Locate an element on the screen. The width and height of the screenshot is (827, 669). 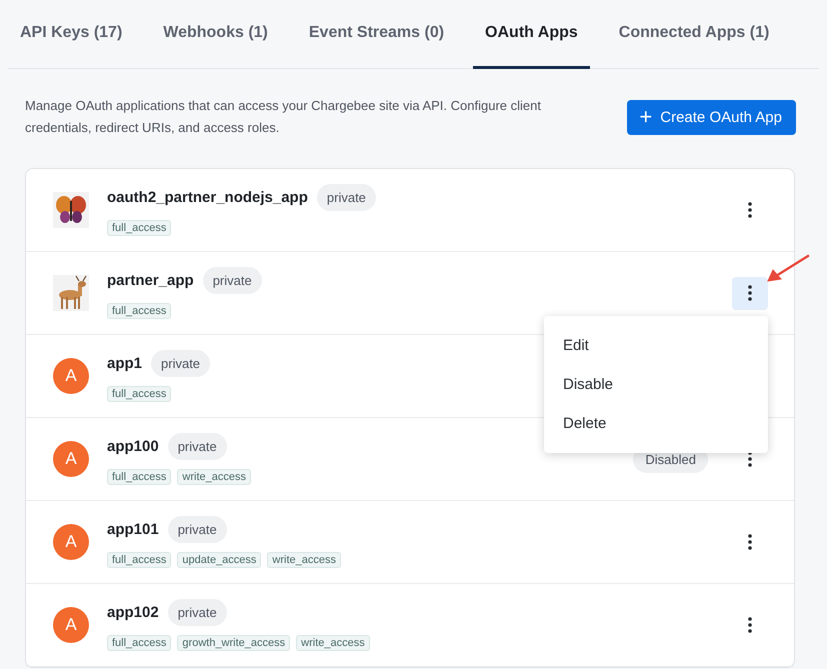
scope-tag: growth_write_access is located at coordinates (233, 643).